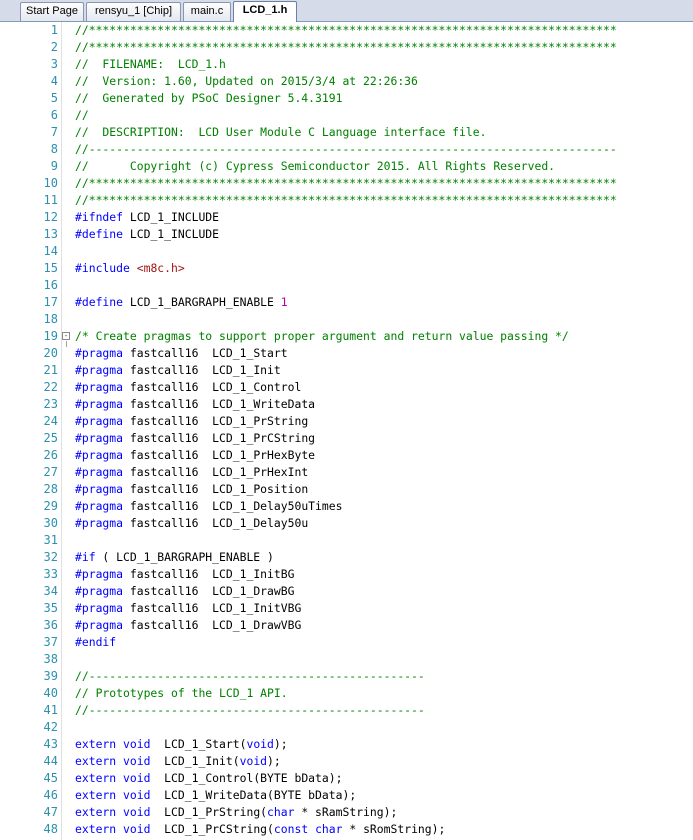  Describe the element at coordinates (133, 11) in the screenshot. I see `tab-rensyu-chip: rensyu_1 [Chip]` at that location.